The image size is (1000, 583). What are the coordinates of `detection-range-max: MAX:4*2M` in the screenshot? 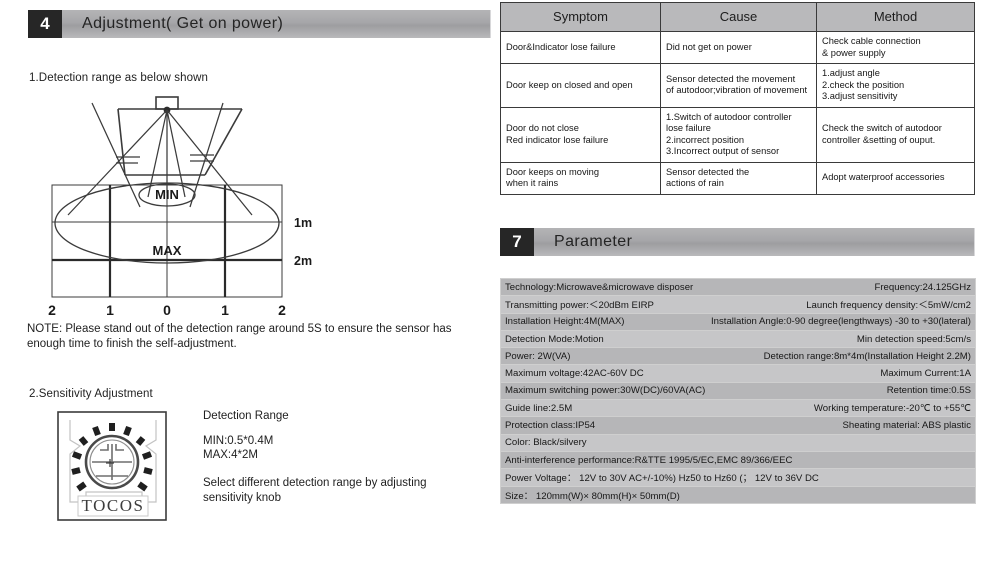 It's located at (230, 455).